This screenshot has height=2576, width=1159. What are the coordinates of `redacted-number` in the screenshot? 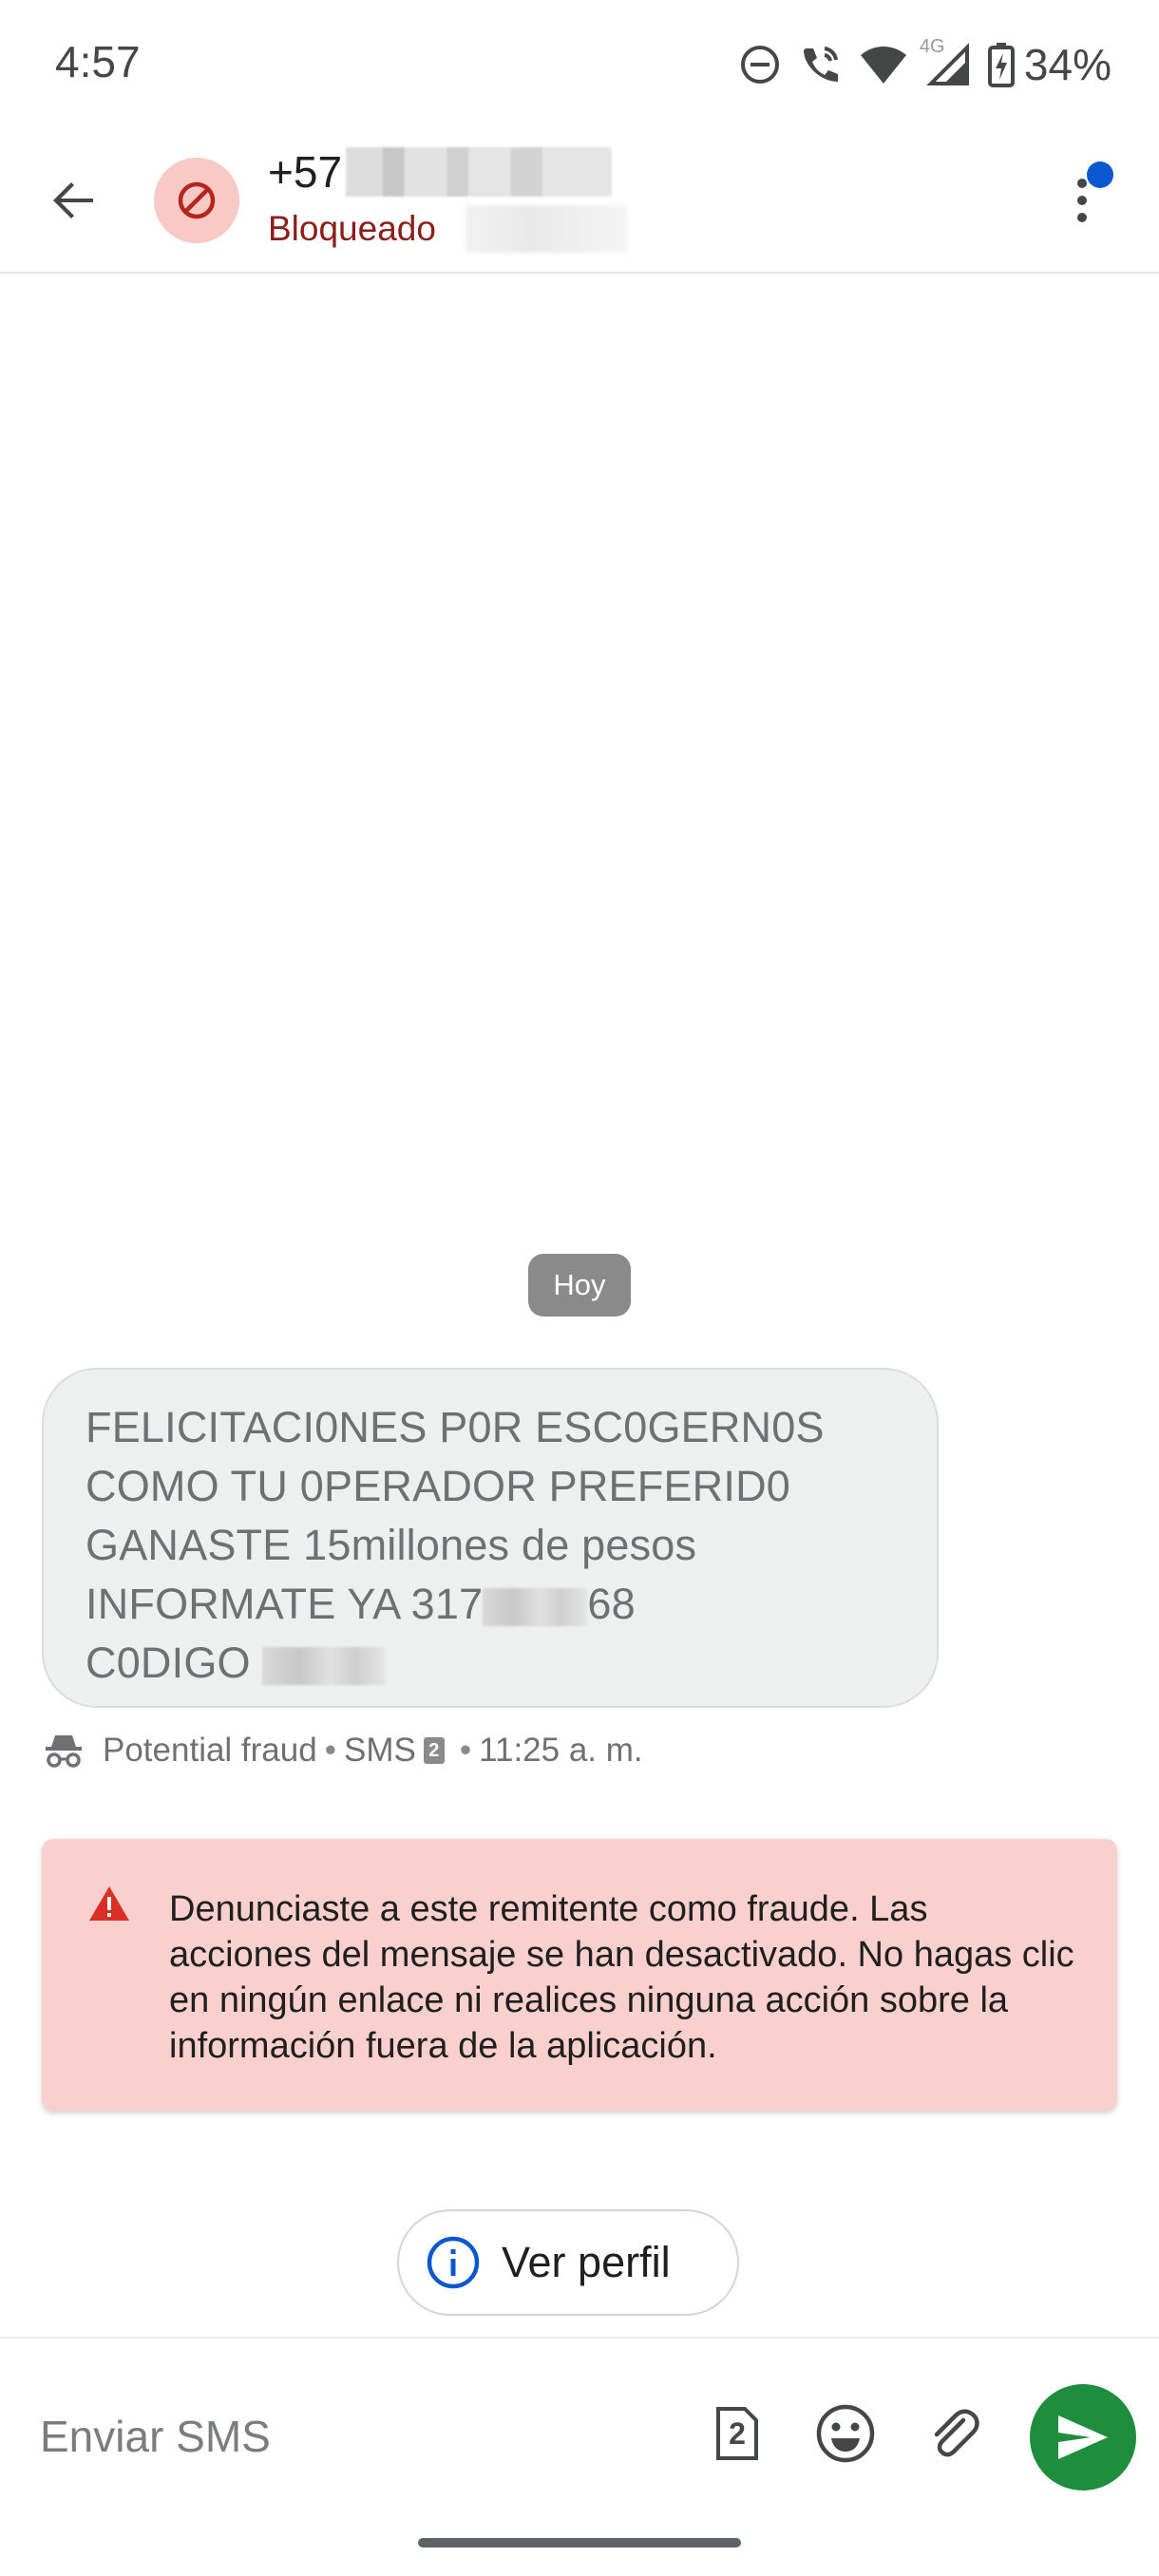 It's located at (479, 172).